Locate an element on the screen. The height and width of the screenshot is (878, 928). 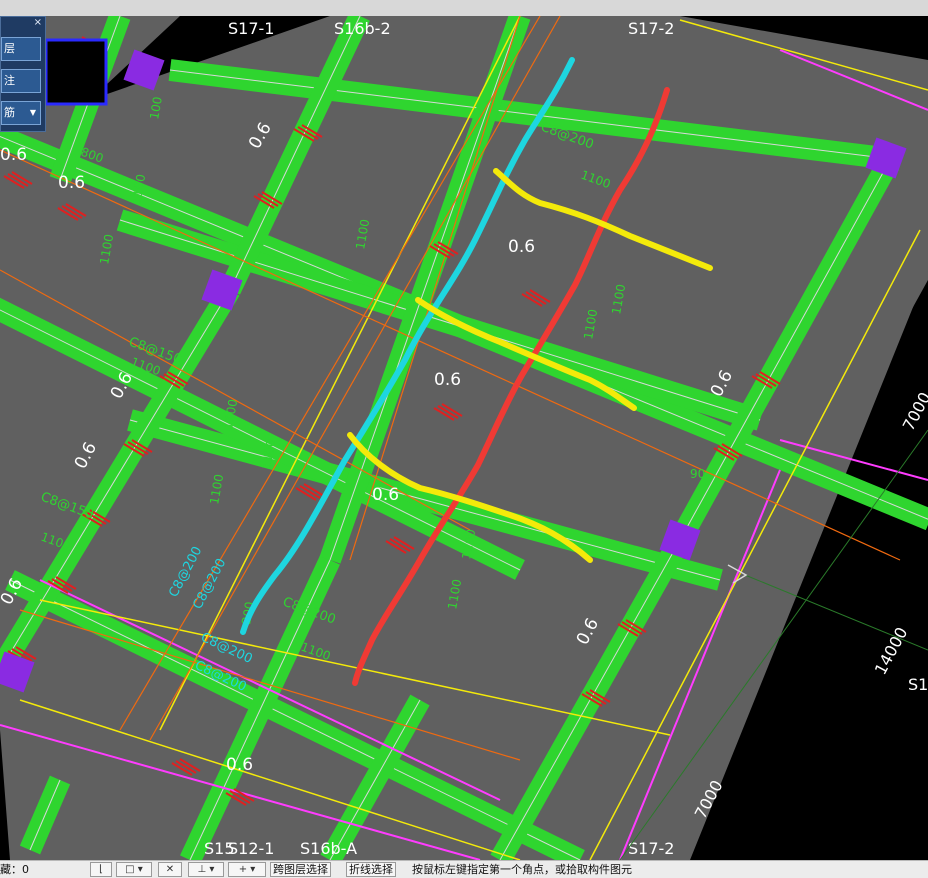
status-left-text: 藏：0 is located at coordinates (14, 869).